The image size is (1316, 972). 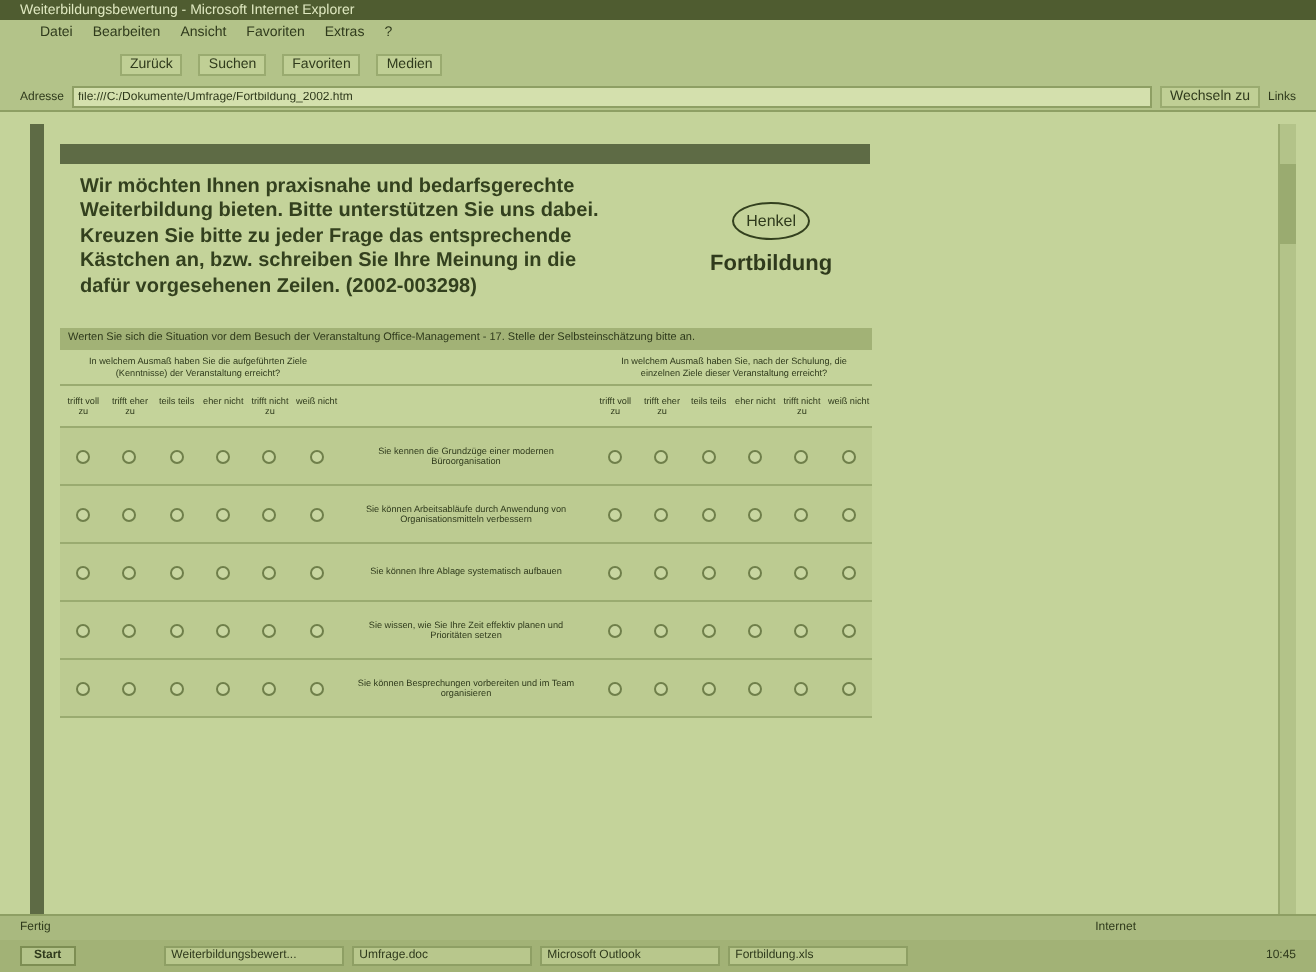 I want to click on intro-paragraph: Wir möchten Ihnen praxisnahe und bedarfsgerechte Weiterbildung bieten. Bitte unterstützen Sie uns dabei. Kreuzen Sie bitte zu jeder Frage das entsprechende Kästchen an, bzw. schreiben Sie Ihre Meinung in die dafür vorgesehenen Zeilen. (2002-003298), so click(x=340, y=238).